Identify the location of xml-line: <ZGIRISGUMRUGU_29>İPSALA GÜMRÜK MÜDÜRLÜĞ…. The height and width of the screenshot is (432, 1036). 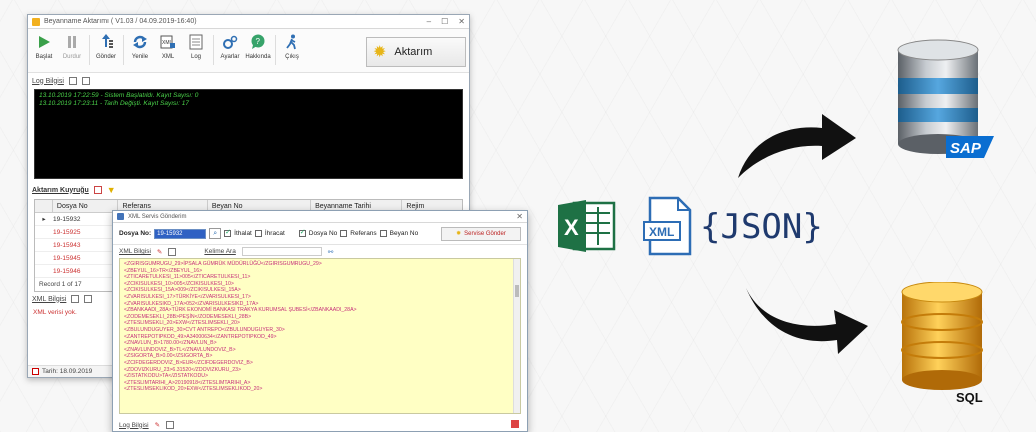
(223, 264).